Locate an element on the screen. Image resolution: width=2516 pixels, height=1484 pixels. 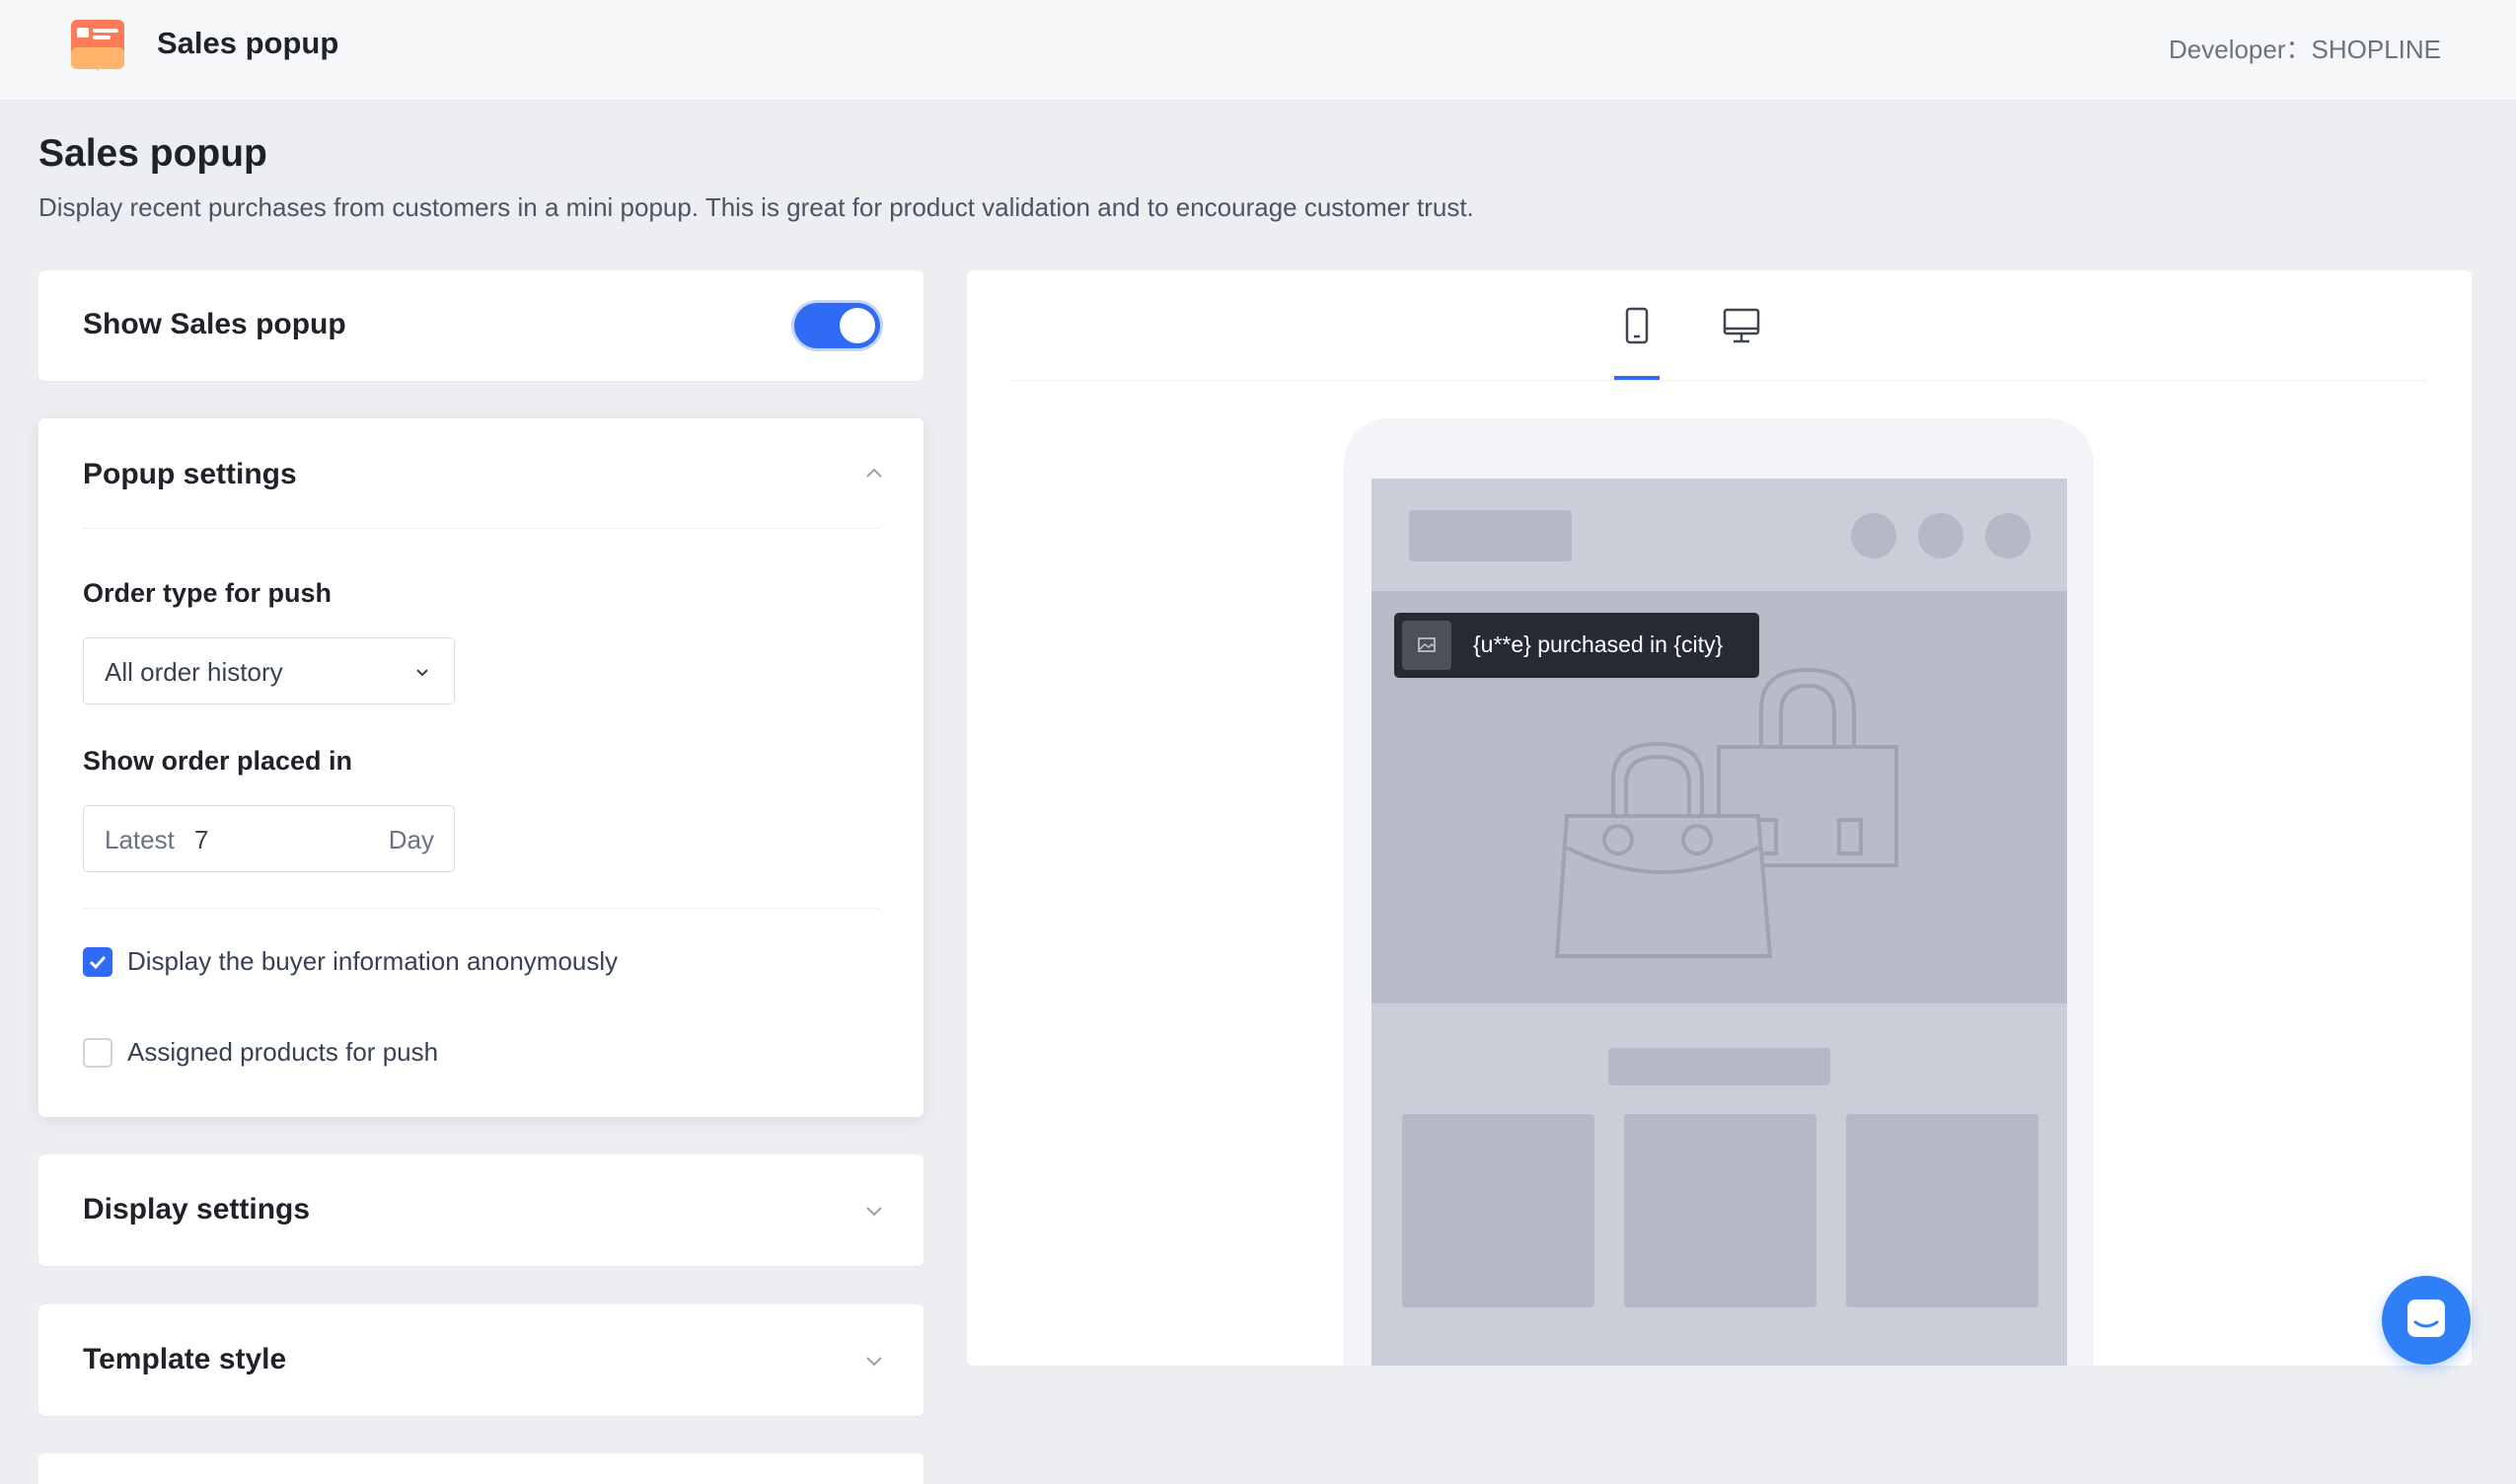
assigned-products-checkbox is located at coordinates (98, 1053).